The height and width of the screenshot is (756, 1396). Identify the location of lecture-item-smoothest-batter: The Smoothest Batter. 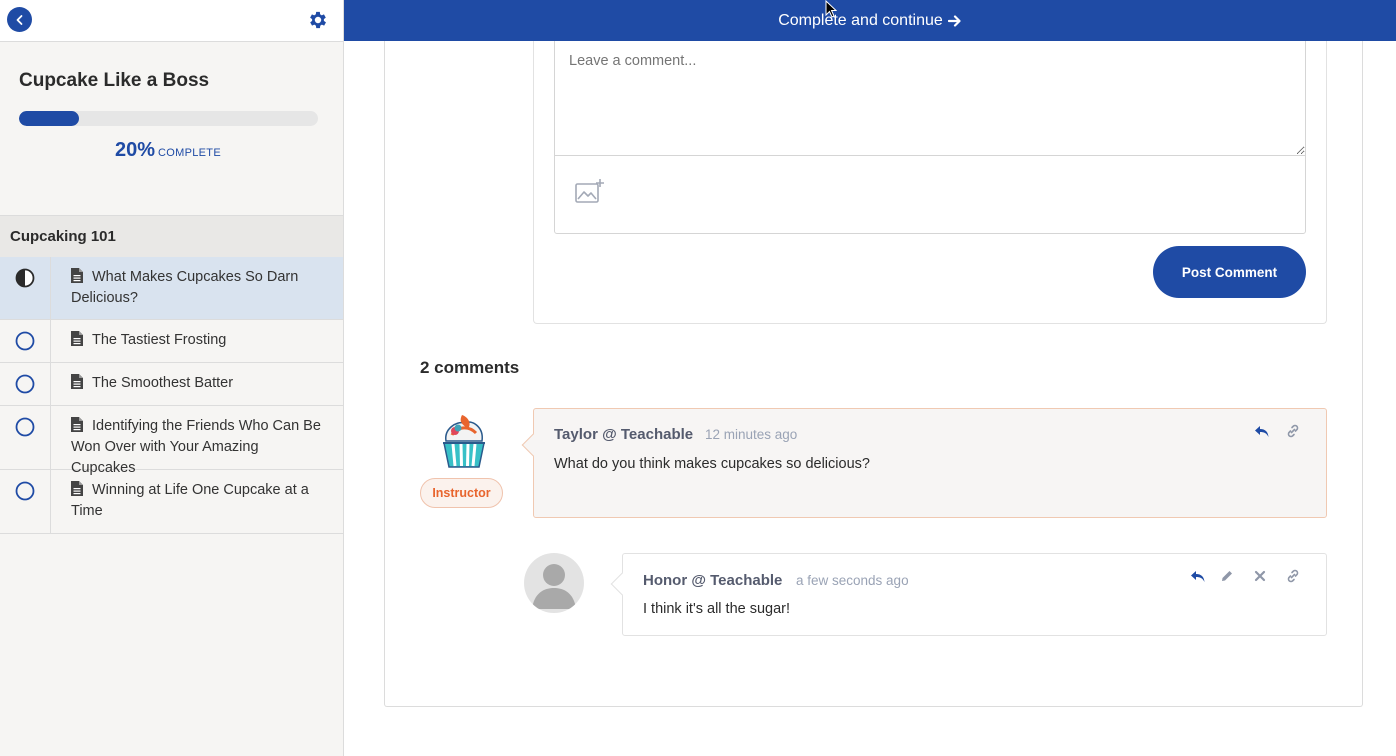
(171, 384).